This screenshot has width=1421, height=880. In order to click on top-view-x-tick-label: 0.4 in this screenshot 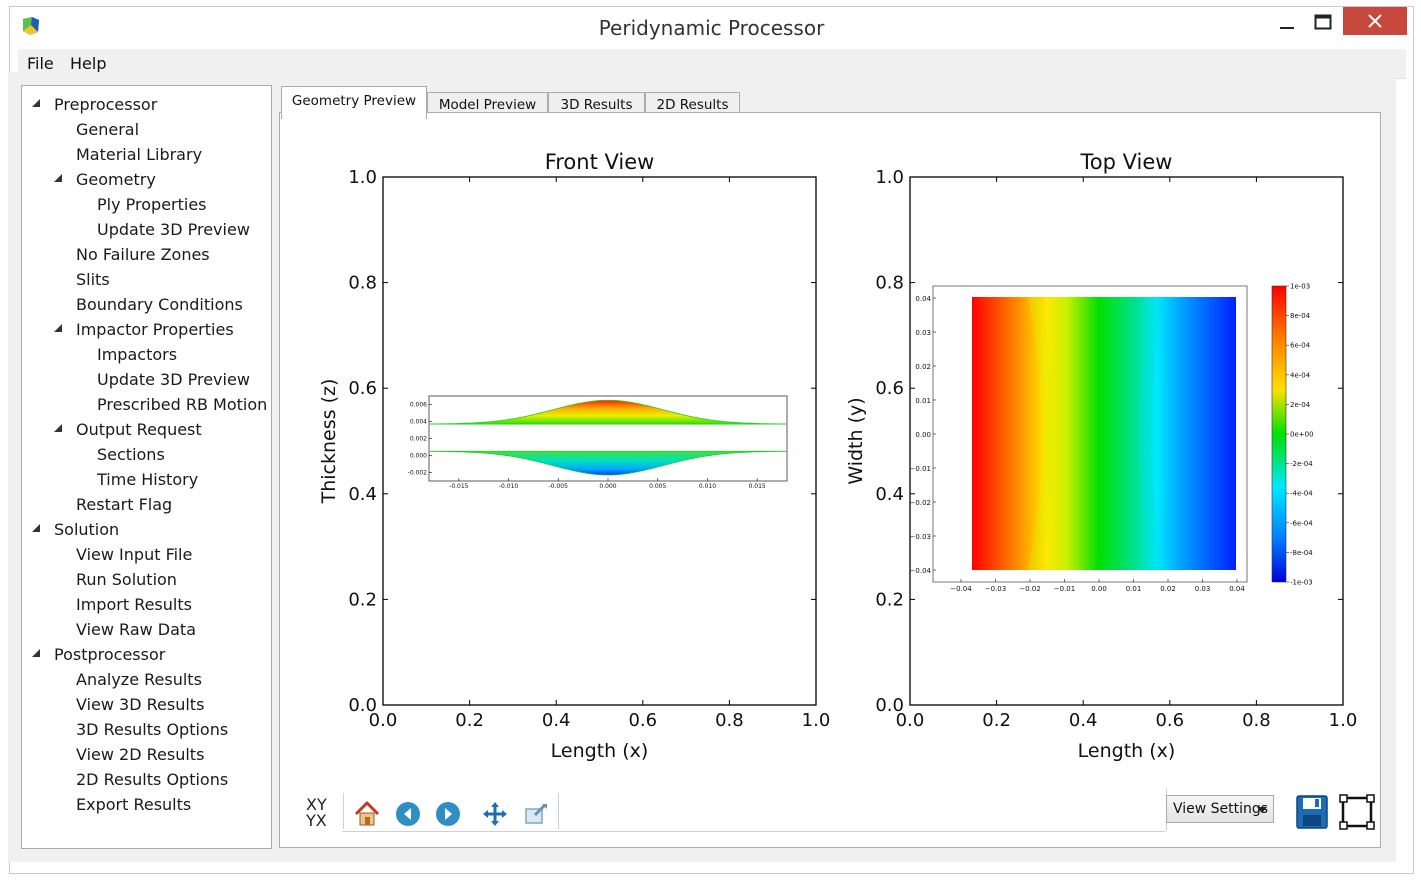, I will do `click(1083, 720)`.